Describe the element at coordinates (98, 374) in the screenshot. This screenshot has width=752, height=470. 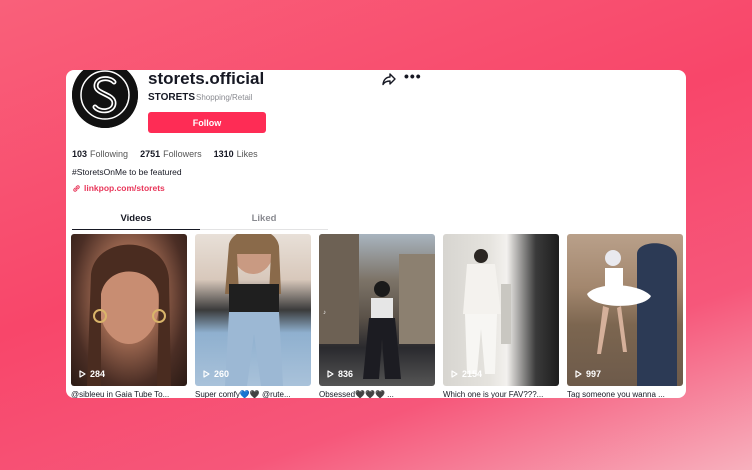
I see `view-count-value: 284` at that location.